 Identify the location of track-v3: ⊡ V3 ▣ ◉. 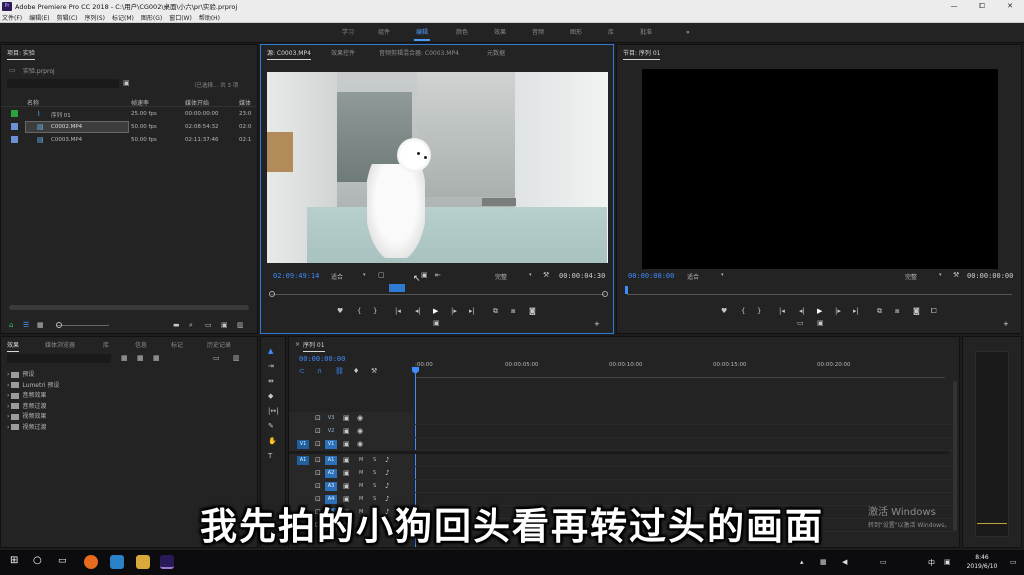
(621, 418).